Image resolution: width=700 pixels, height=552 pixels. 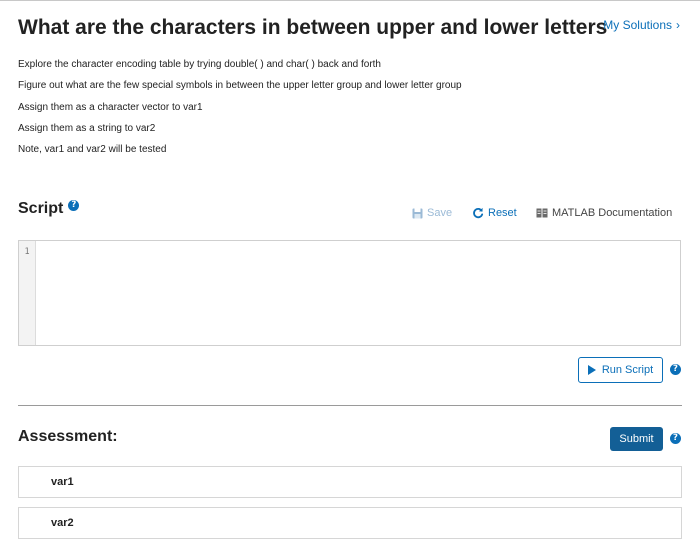 What do you see at coordinates (440, 213) in the screenshot?
I see `save-label: Save` at bounding box center [440, 213].